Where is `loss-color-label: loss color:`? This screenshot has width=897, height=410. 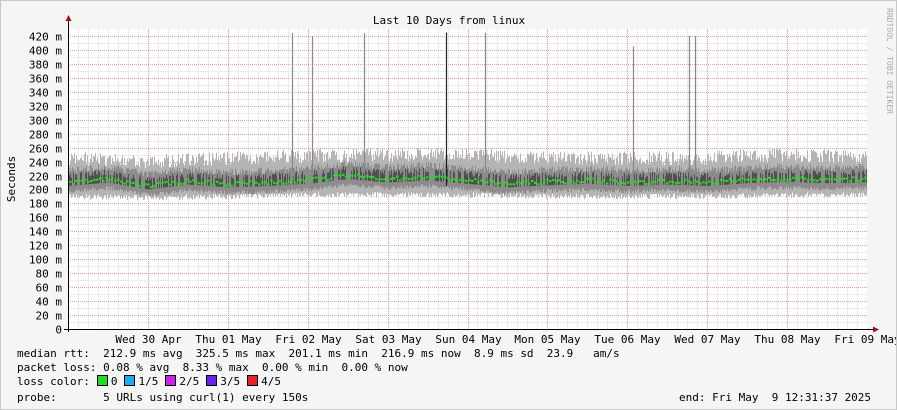
loss-color-label: loss color: is located at coordinates (53, 381).